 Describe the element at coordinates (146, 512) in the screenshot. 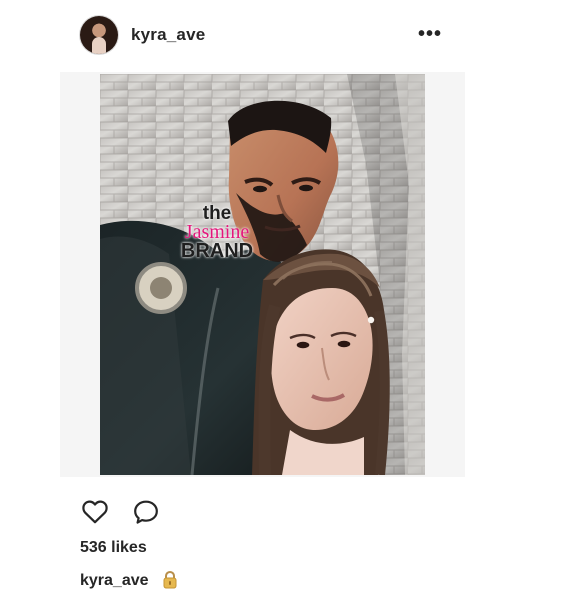

I see `comment-icon` at that location.